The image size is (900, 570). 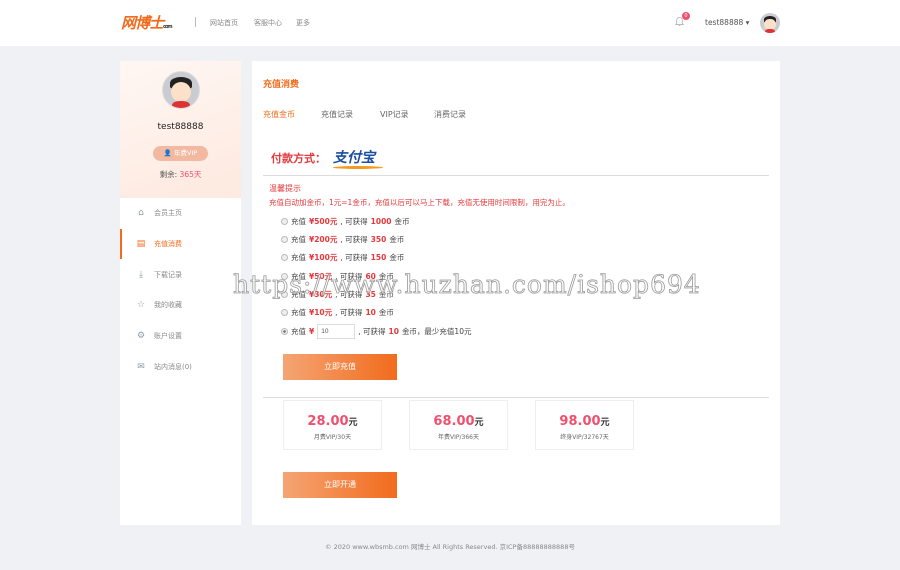 I want to click on sidebar-item-home: ⌂ 会员主页, so click(x=180, y=213).